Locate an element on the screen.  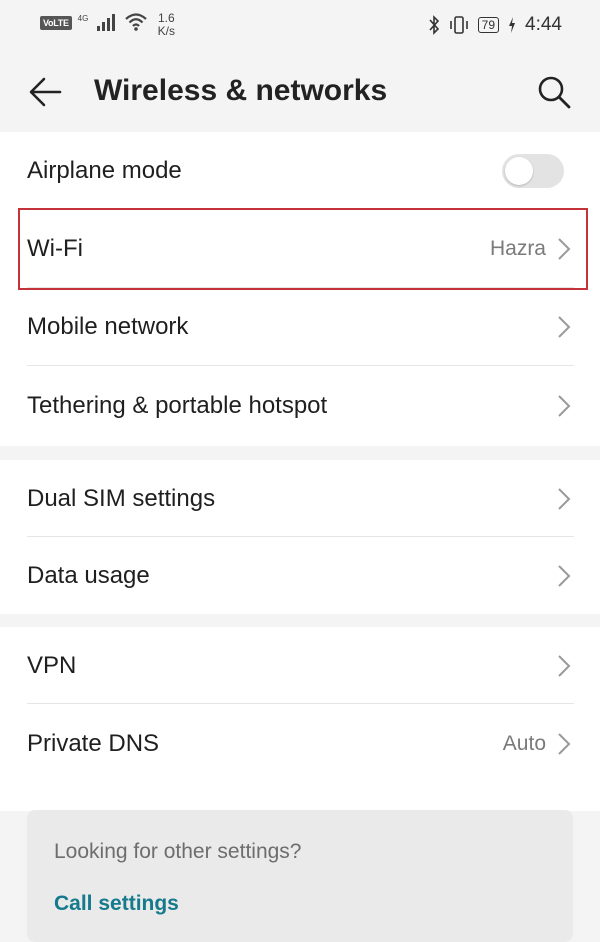
dual-sim-label: Dual SIM settings is located at coordinates (121, 498).